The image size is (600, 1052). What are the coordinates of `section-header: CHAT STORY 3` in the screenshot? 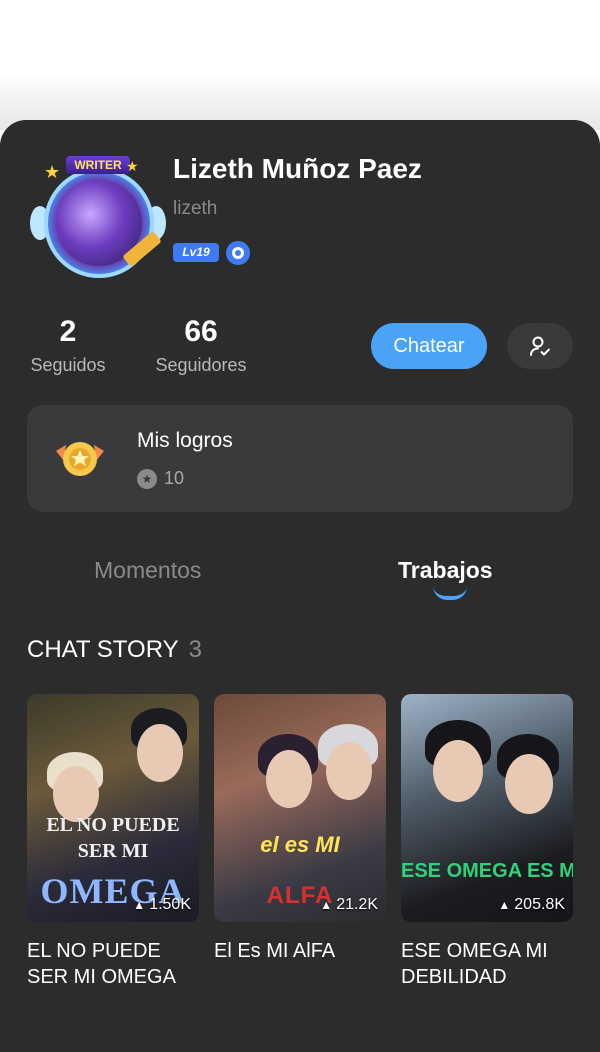 It's located at (114, 650).